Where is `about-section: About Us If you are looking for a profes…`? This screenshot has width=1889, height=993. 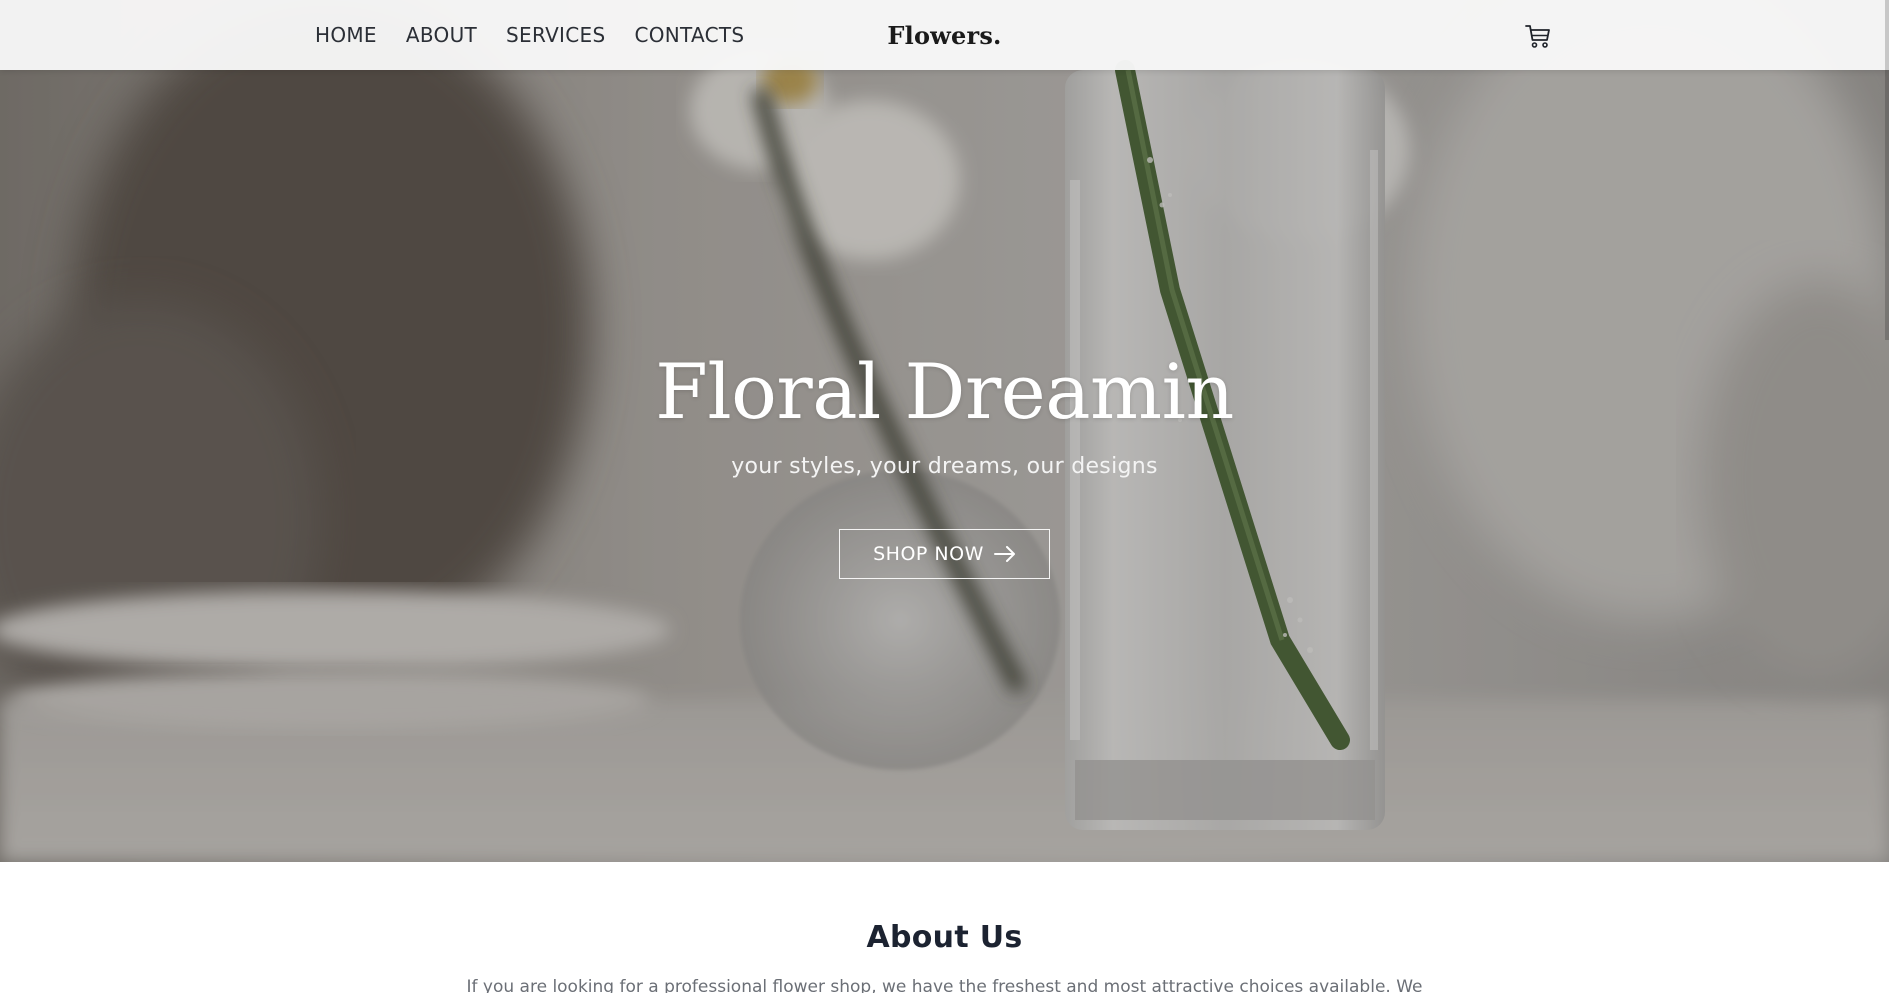 about-section: About Us If you are looking for a profes… is located at coordinates (944, 927).